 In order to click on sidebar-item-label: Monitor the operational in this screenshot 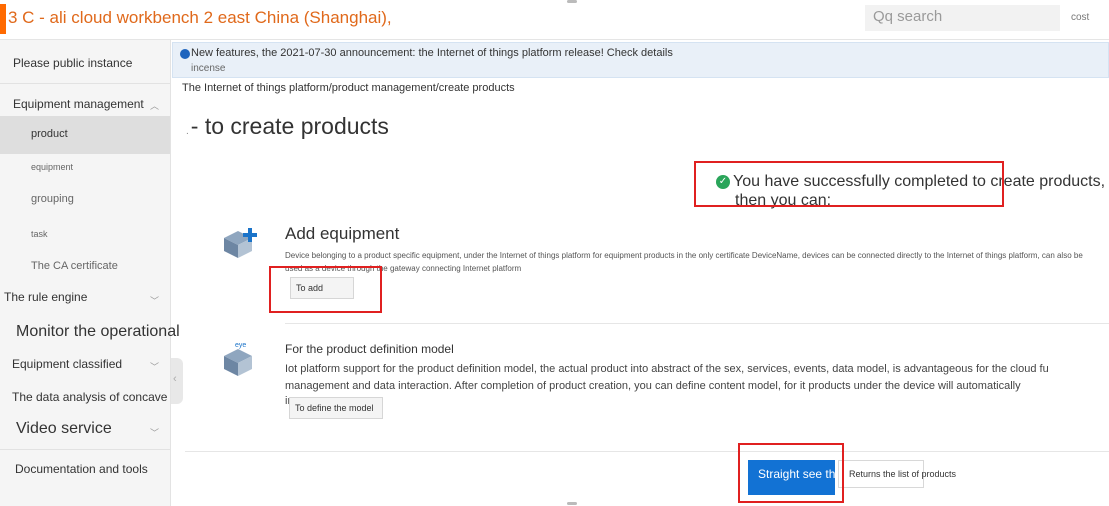, I will do `click(98, 331)`.